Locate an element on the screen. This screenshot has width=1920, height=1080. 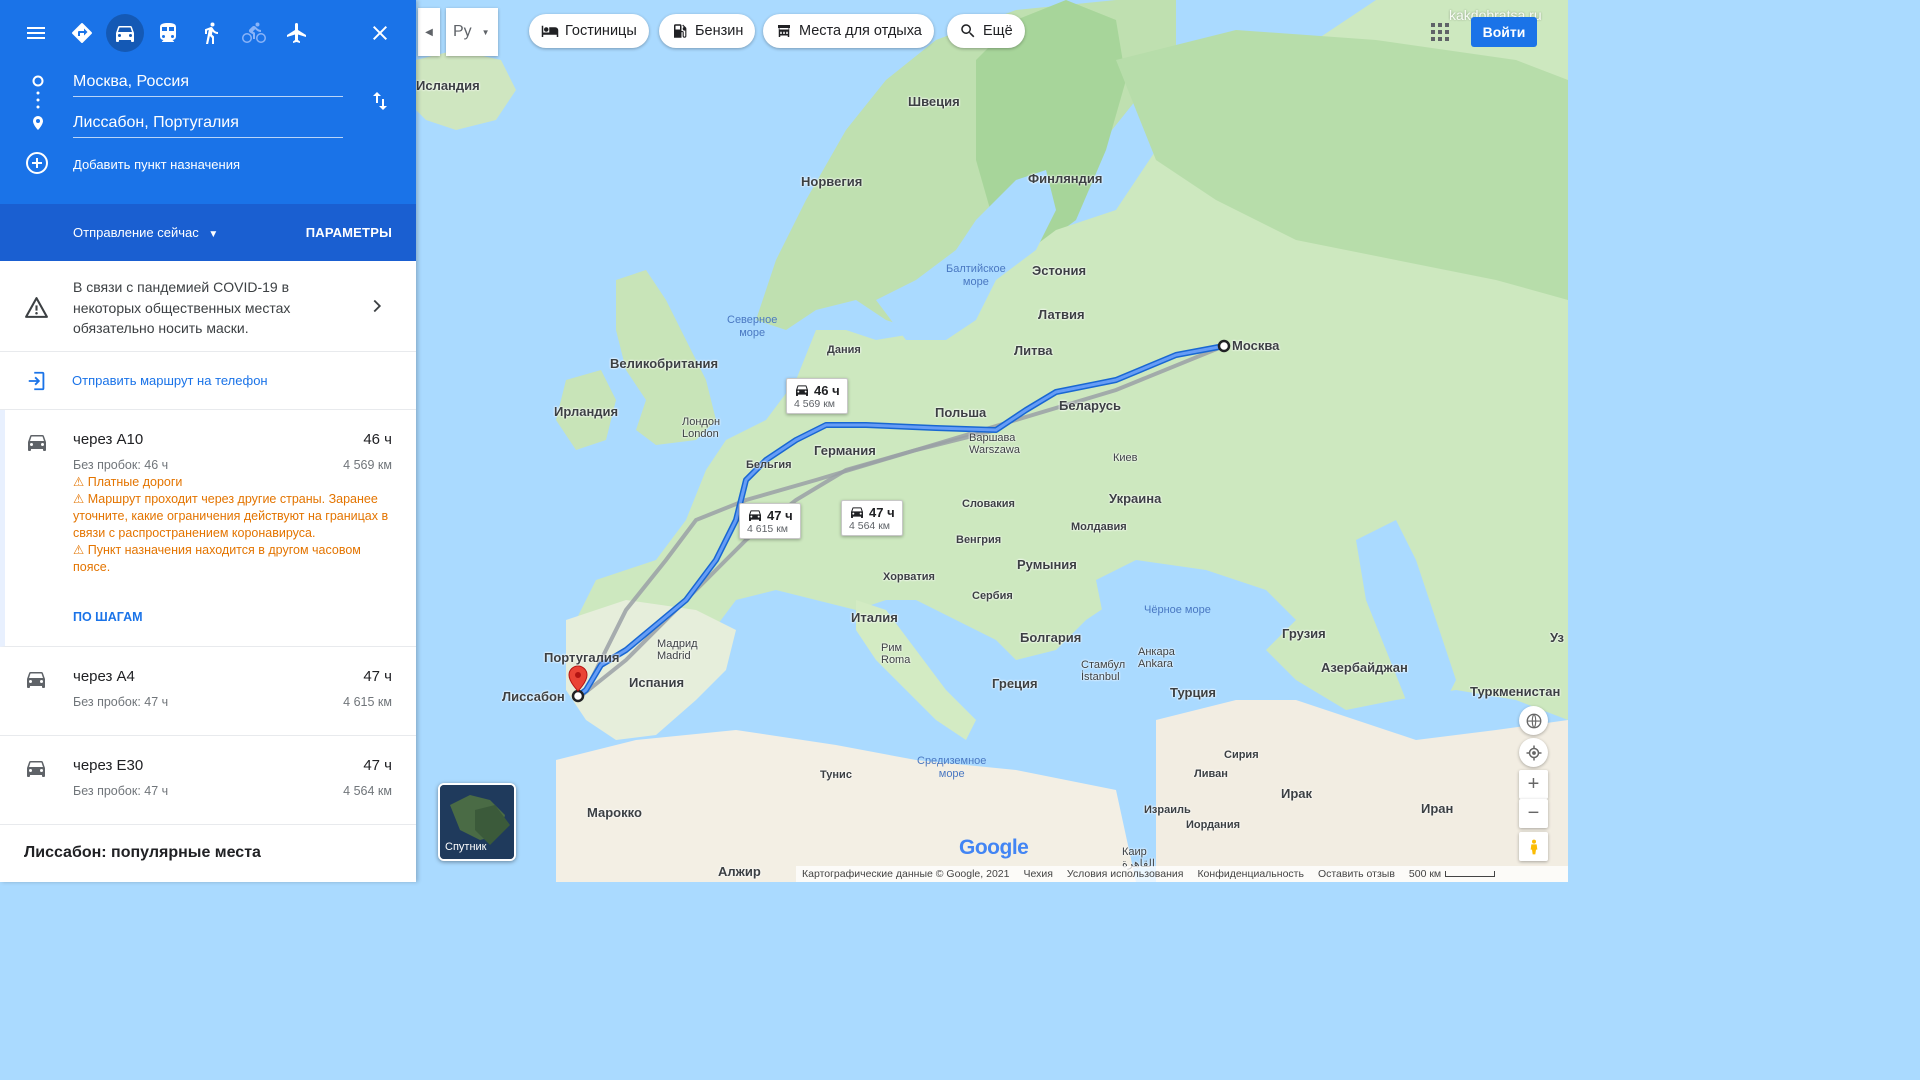
map-label-warsaw: Варшава Warszawa is located at coordinates (994, 444).